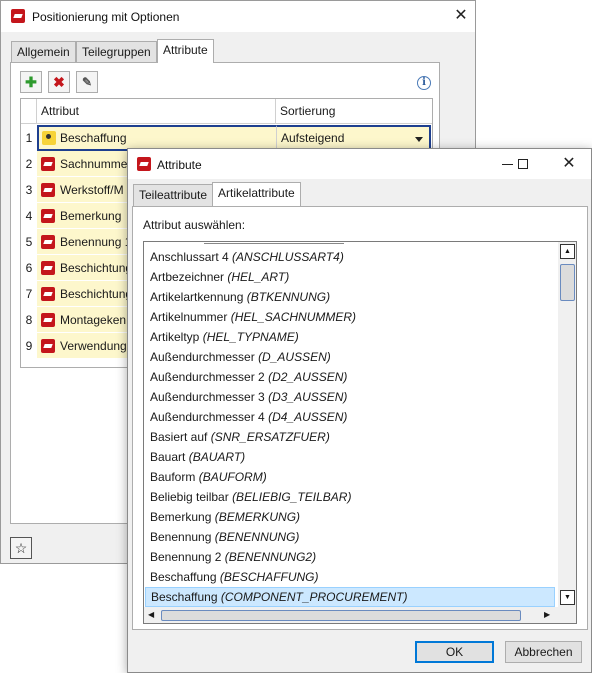 This screenshot has width=592, height=673. What do you see at coordinates (156, 111) in the screenshot?
I see `column-header-attribut: Attribut` at bounding box center [156, 111].